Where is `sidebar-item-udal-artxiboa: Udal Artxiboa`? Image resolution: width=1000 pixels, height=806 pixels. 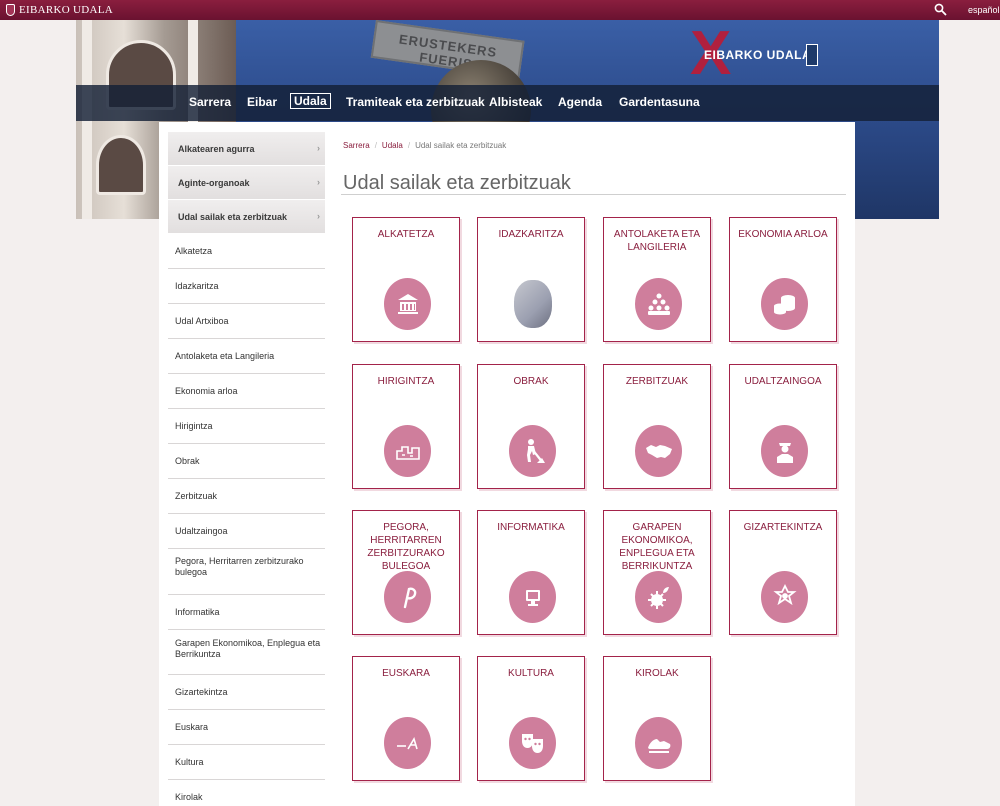 sidebar-item-udal-artxiboa: Udal Artxiboa is located at coordinates (246, 321).